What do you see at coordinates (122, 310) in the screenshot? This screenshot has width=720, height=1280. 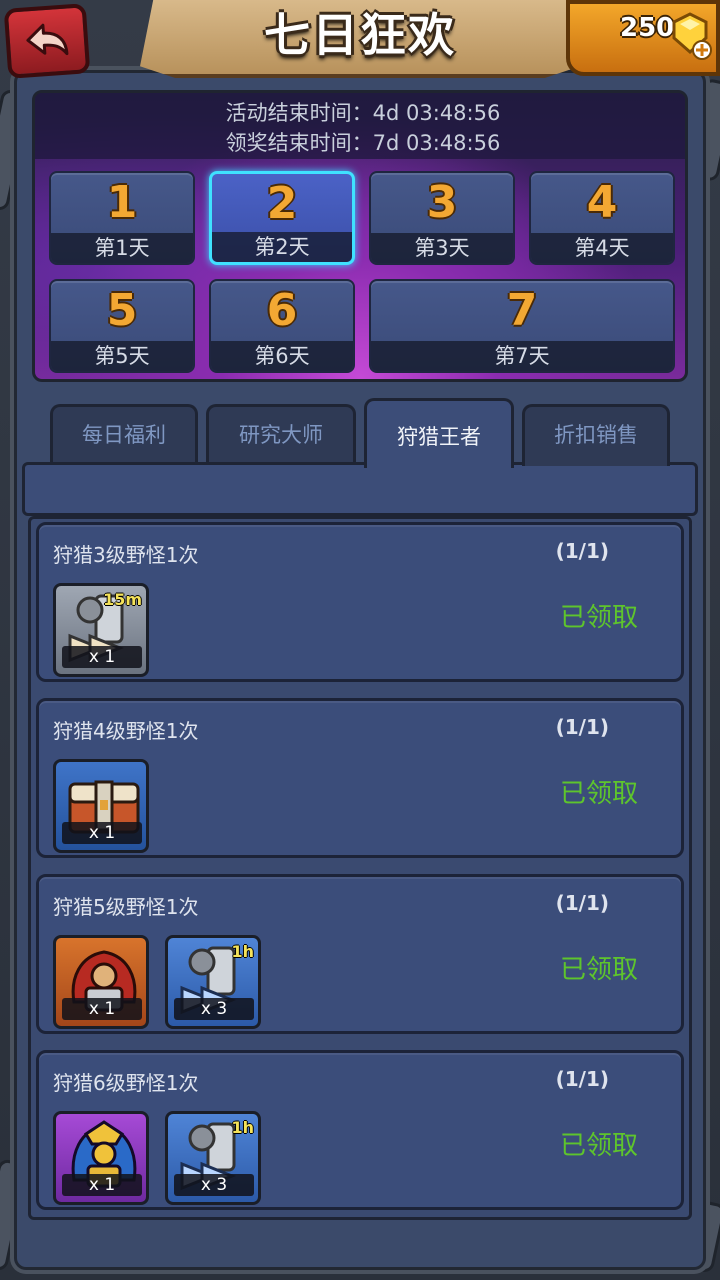 I see `day-number: 5` at bounding box center [122, 310].